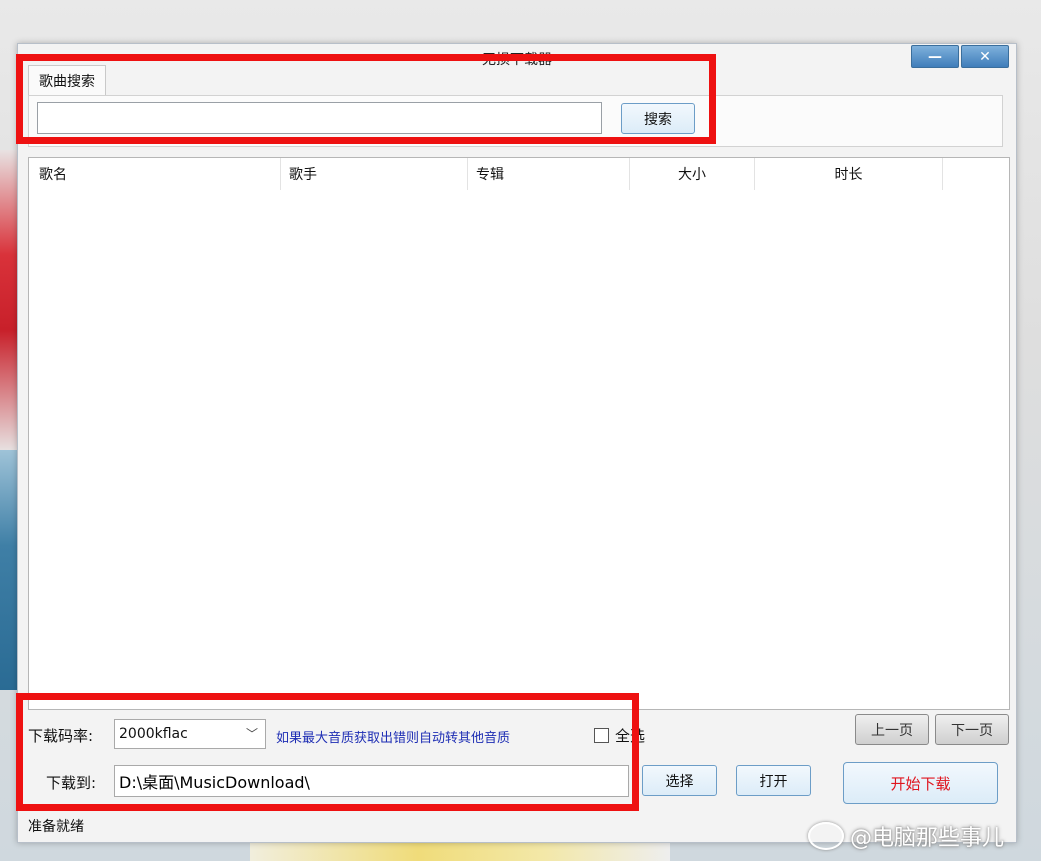 This screenshot has width=1041, height=861. What do you see at coordinates (849, 174) in the screenshot?
I see `column-header-duration: 时长` at bounding box center [849, 174].